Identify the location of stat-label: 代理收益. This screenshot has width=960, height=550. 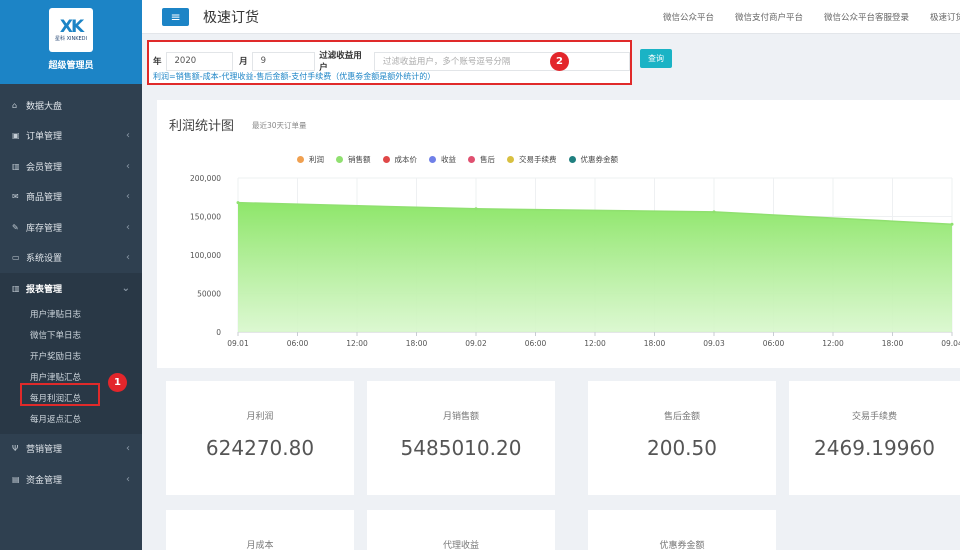
(460, 545).